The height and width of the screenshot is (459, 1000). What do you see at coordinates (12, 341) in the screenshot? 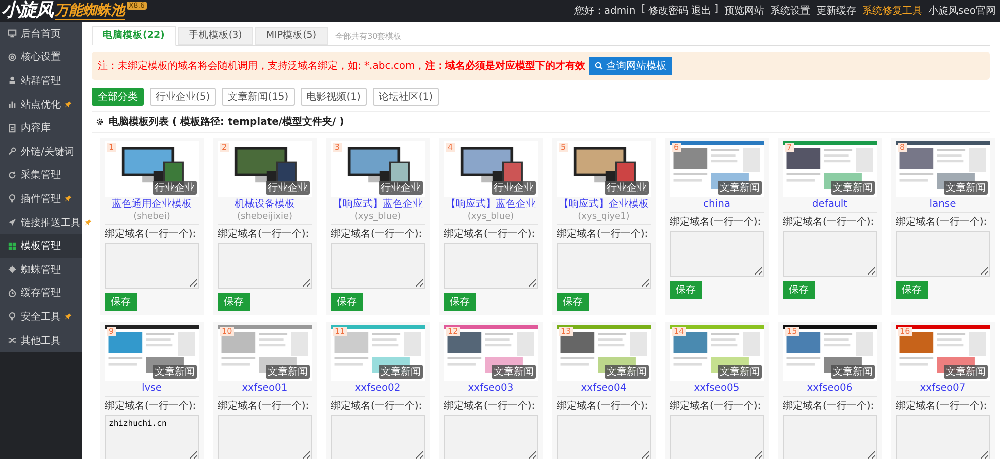
I see `shuffle-icon` at bounding box center [12, 341].